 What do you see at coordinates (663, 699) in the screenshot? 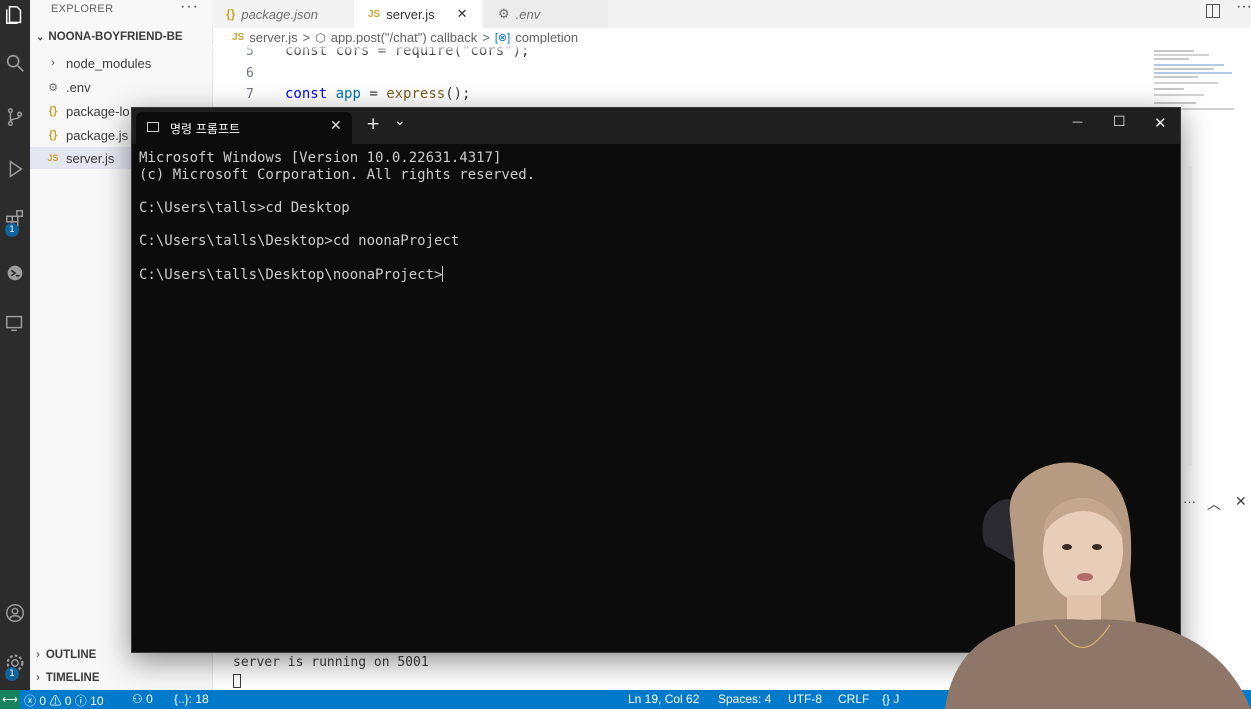
I see `cursor-position: Ln 19, Col 62` at bounding box center [663, 699].